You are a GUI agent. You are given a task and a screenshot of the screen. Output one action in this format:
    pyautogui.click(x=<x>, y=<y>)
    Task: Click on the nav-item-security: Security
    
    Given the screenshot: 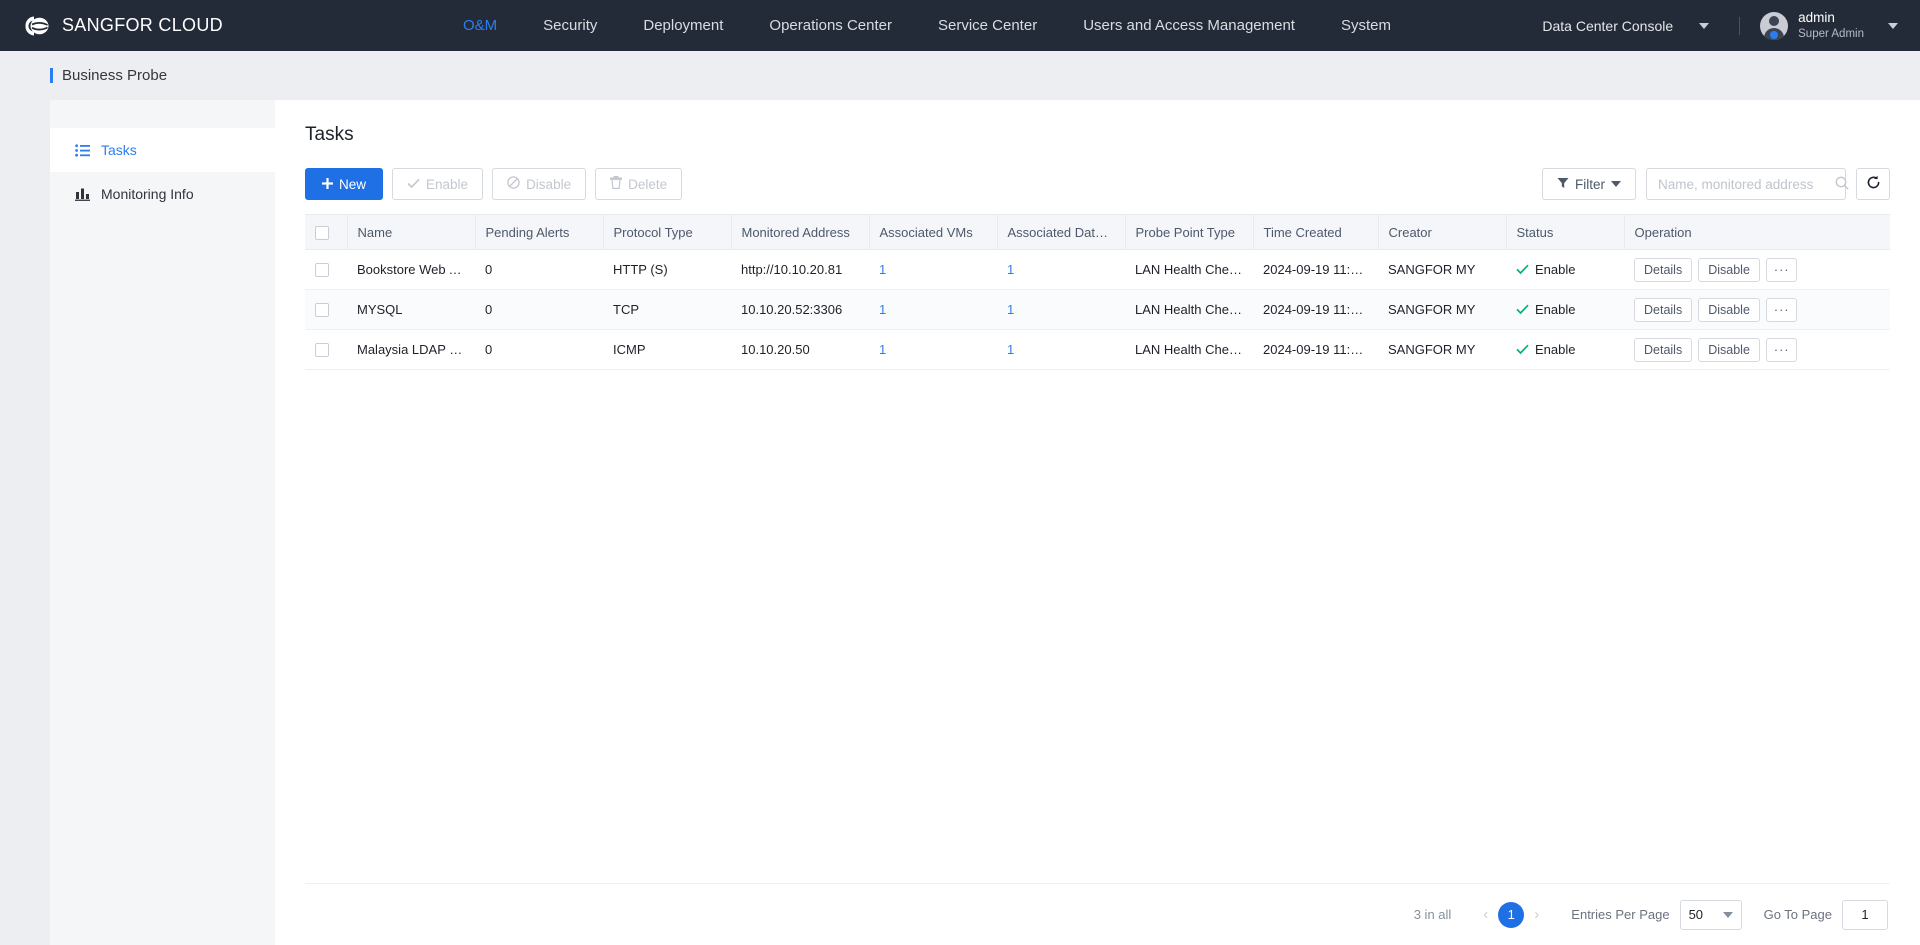 What is the action you would take?
    pyautogui.click(x=570, y=25)
    